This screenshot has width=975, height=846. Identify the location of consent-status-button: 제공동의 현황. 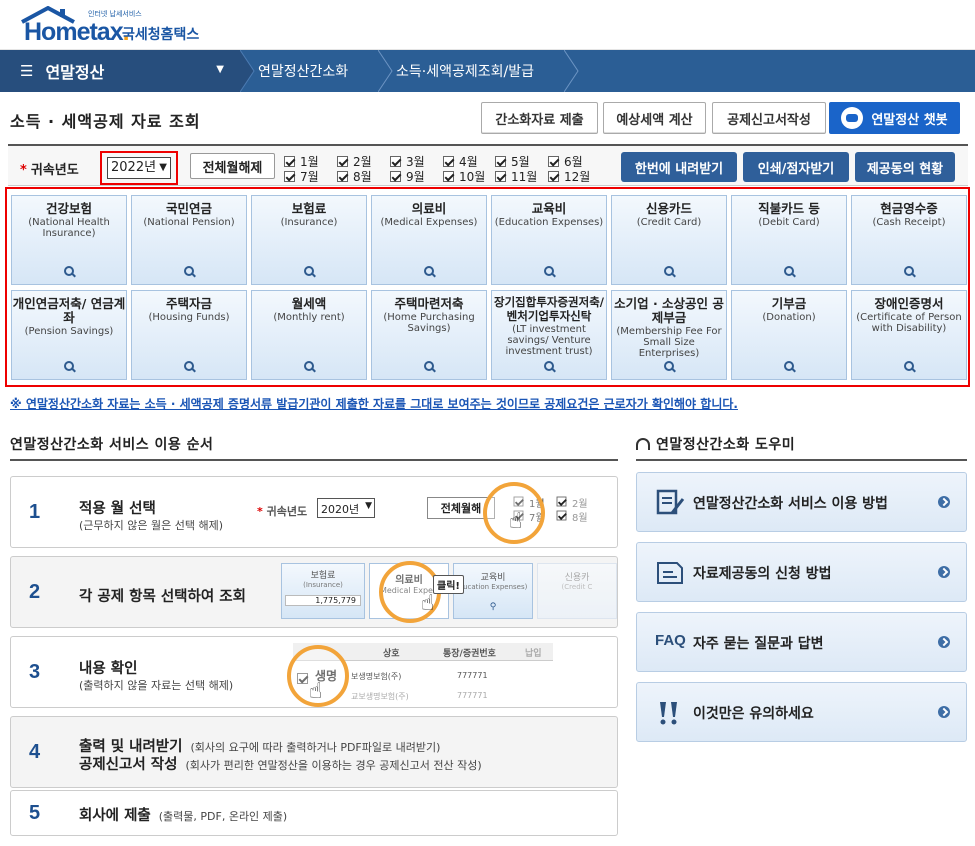
(905, 167).